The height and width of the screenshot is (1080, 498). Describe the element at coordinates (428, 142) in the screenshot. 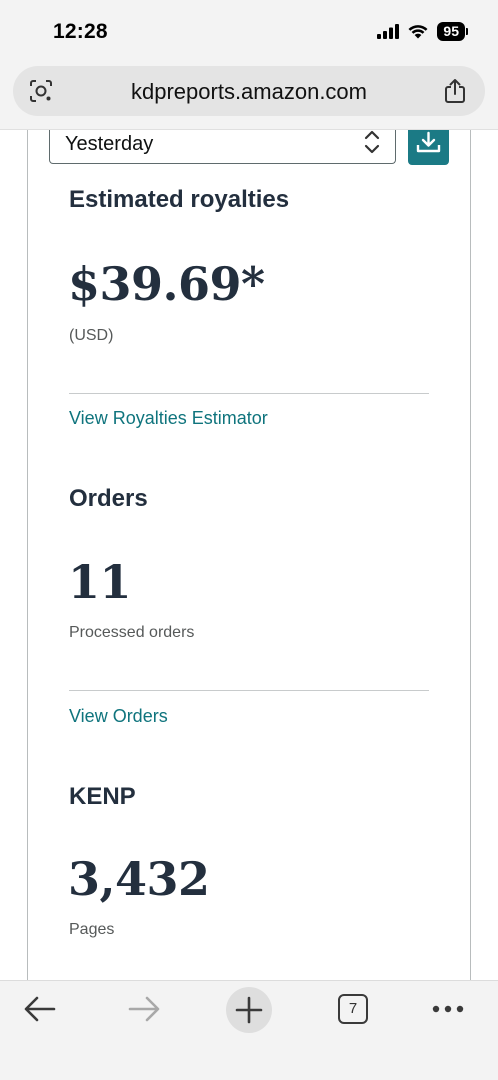

I see `download-icon` at that location.